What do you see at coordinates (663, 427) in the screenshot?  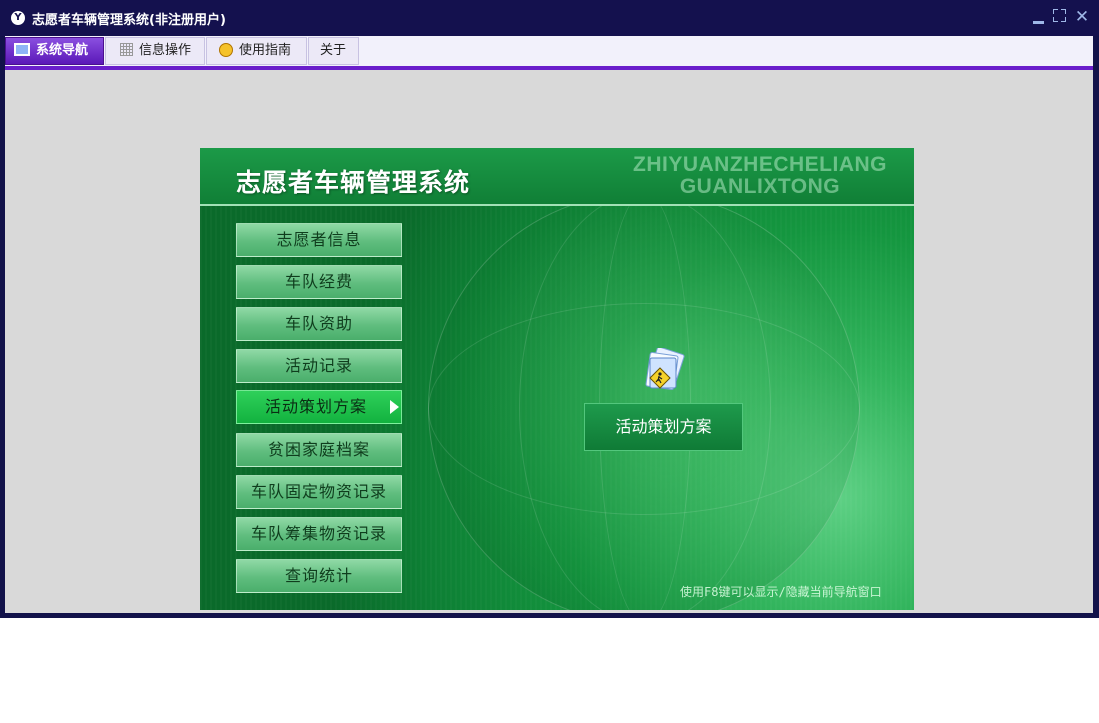 I see `feature-activity-plan-button: 活动策划方案` at bounding box center [663, 427].